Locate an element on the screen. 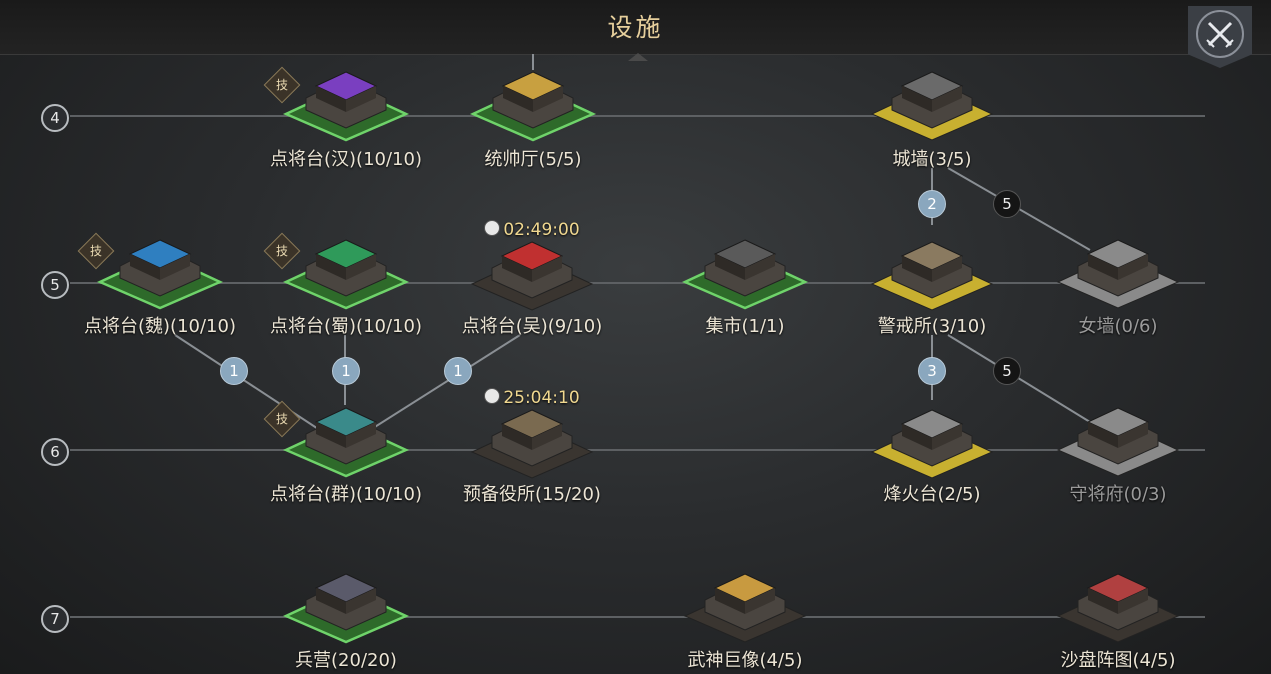  building-label: 预备役所(15/20) is located at coordinates (532, 494).